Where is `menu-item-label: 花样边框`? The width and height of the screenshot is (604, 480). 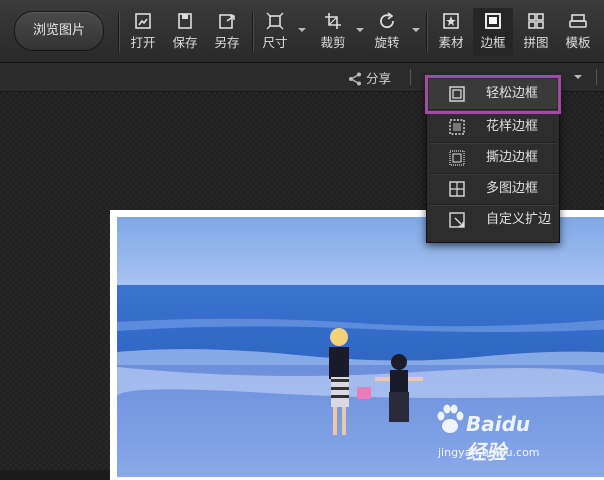
menu-item-label: 花样边框 is located at coordinates (512, 126).